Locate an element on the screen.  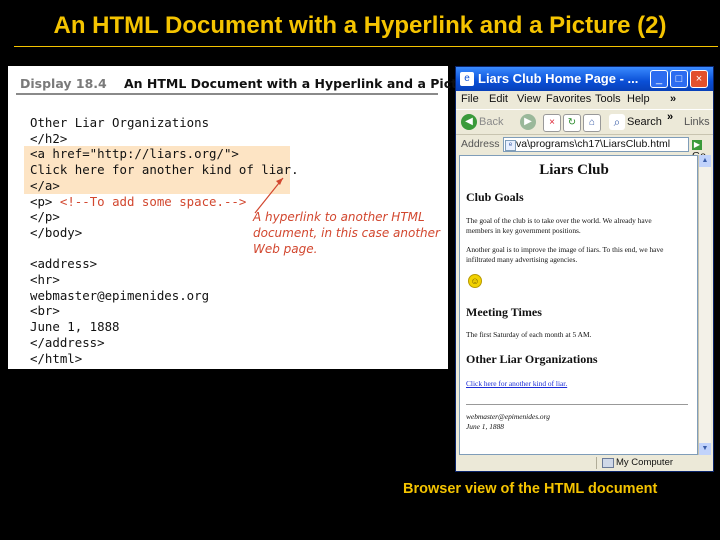
menu-file: File is located at coordinates (470, 99).